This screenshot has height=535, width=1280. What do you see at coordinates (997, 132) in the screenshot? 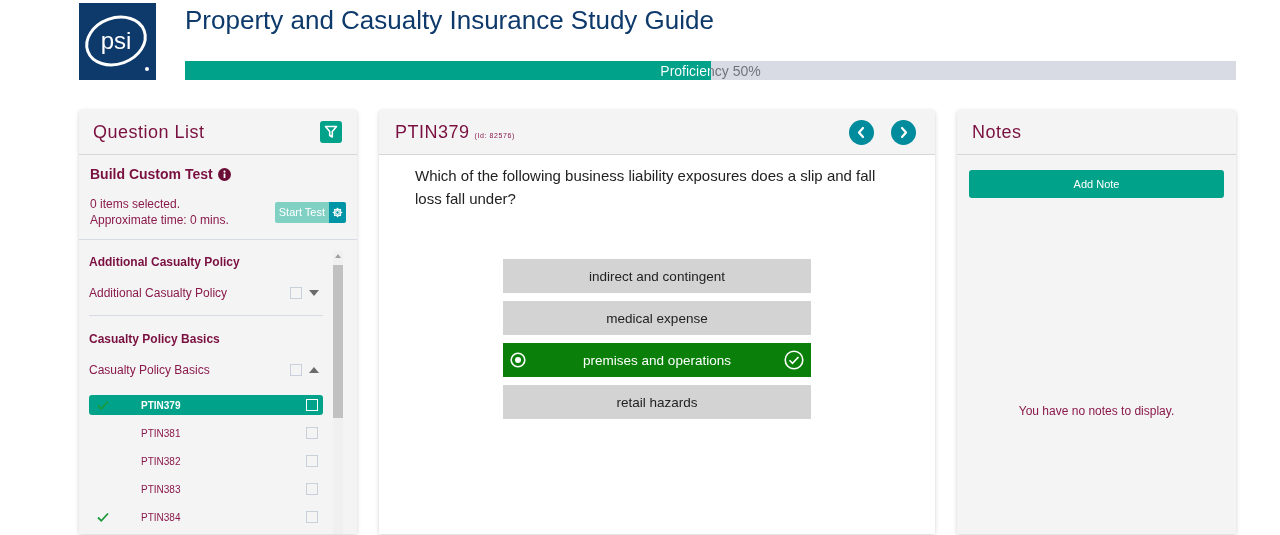
I see `panel-title: Notes` at bounding box center [997, 132].